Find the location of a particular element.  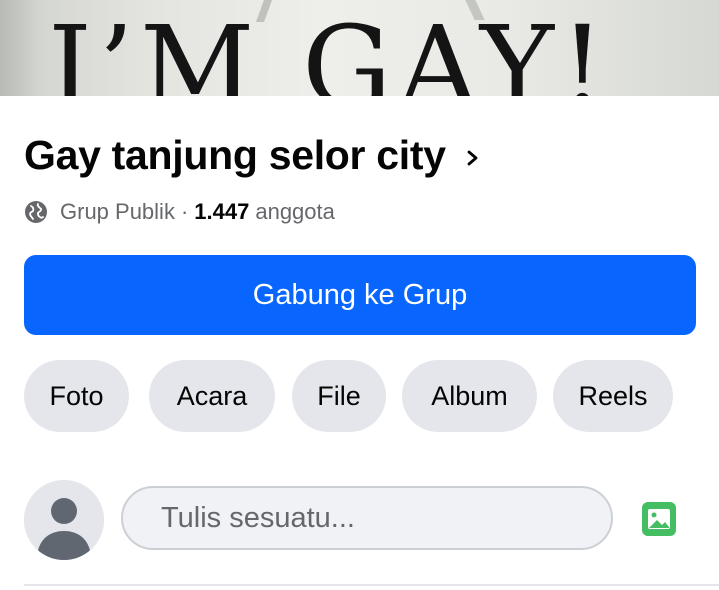

divider is located at coordinates (371, 585).